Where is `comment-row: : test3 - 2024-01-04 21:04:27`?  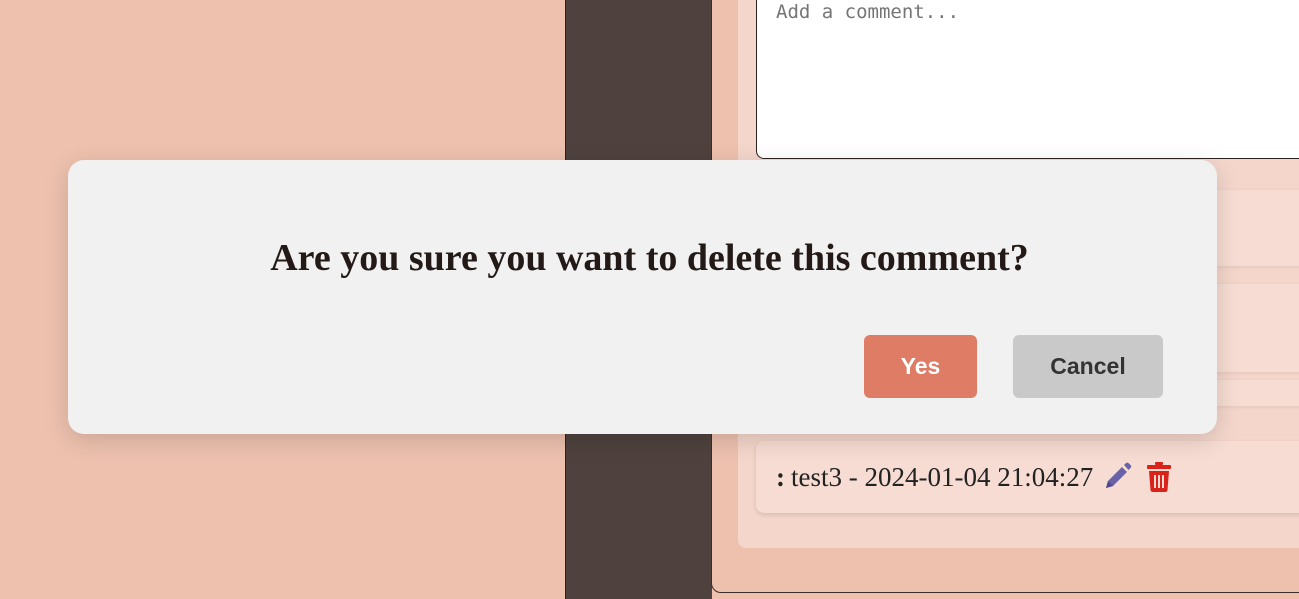
comment-row: : test3 - 2024-01-04 21:04:27 is located at coordinates (1027, 477).